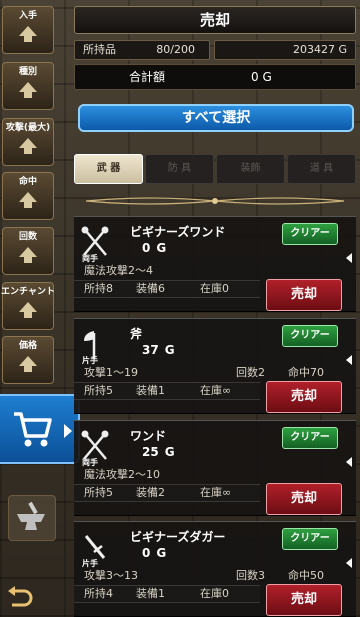 Image resolution: width=360 pixels, height=617 pixels. I want to click on owned-value: 80/200, so click(175, 49).